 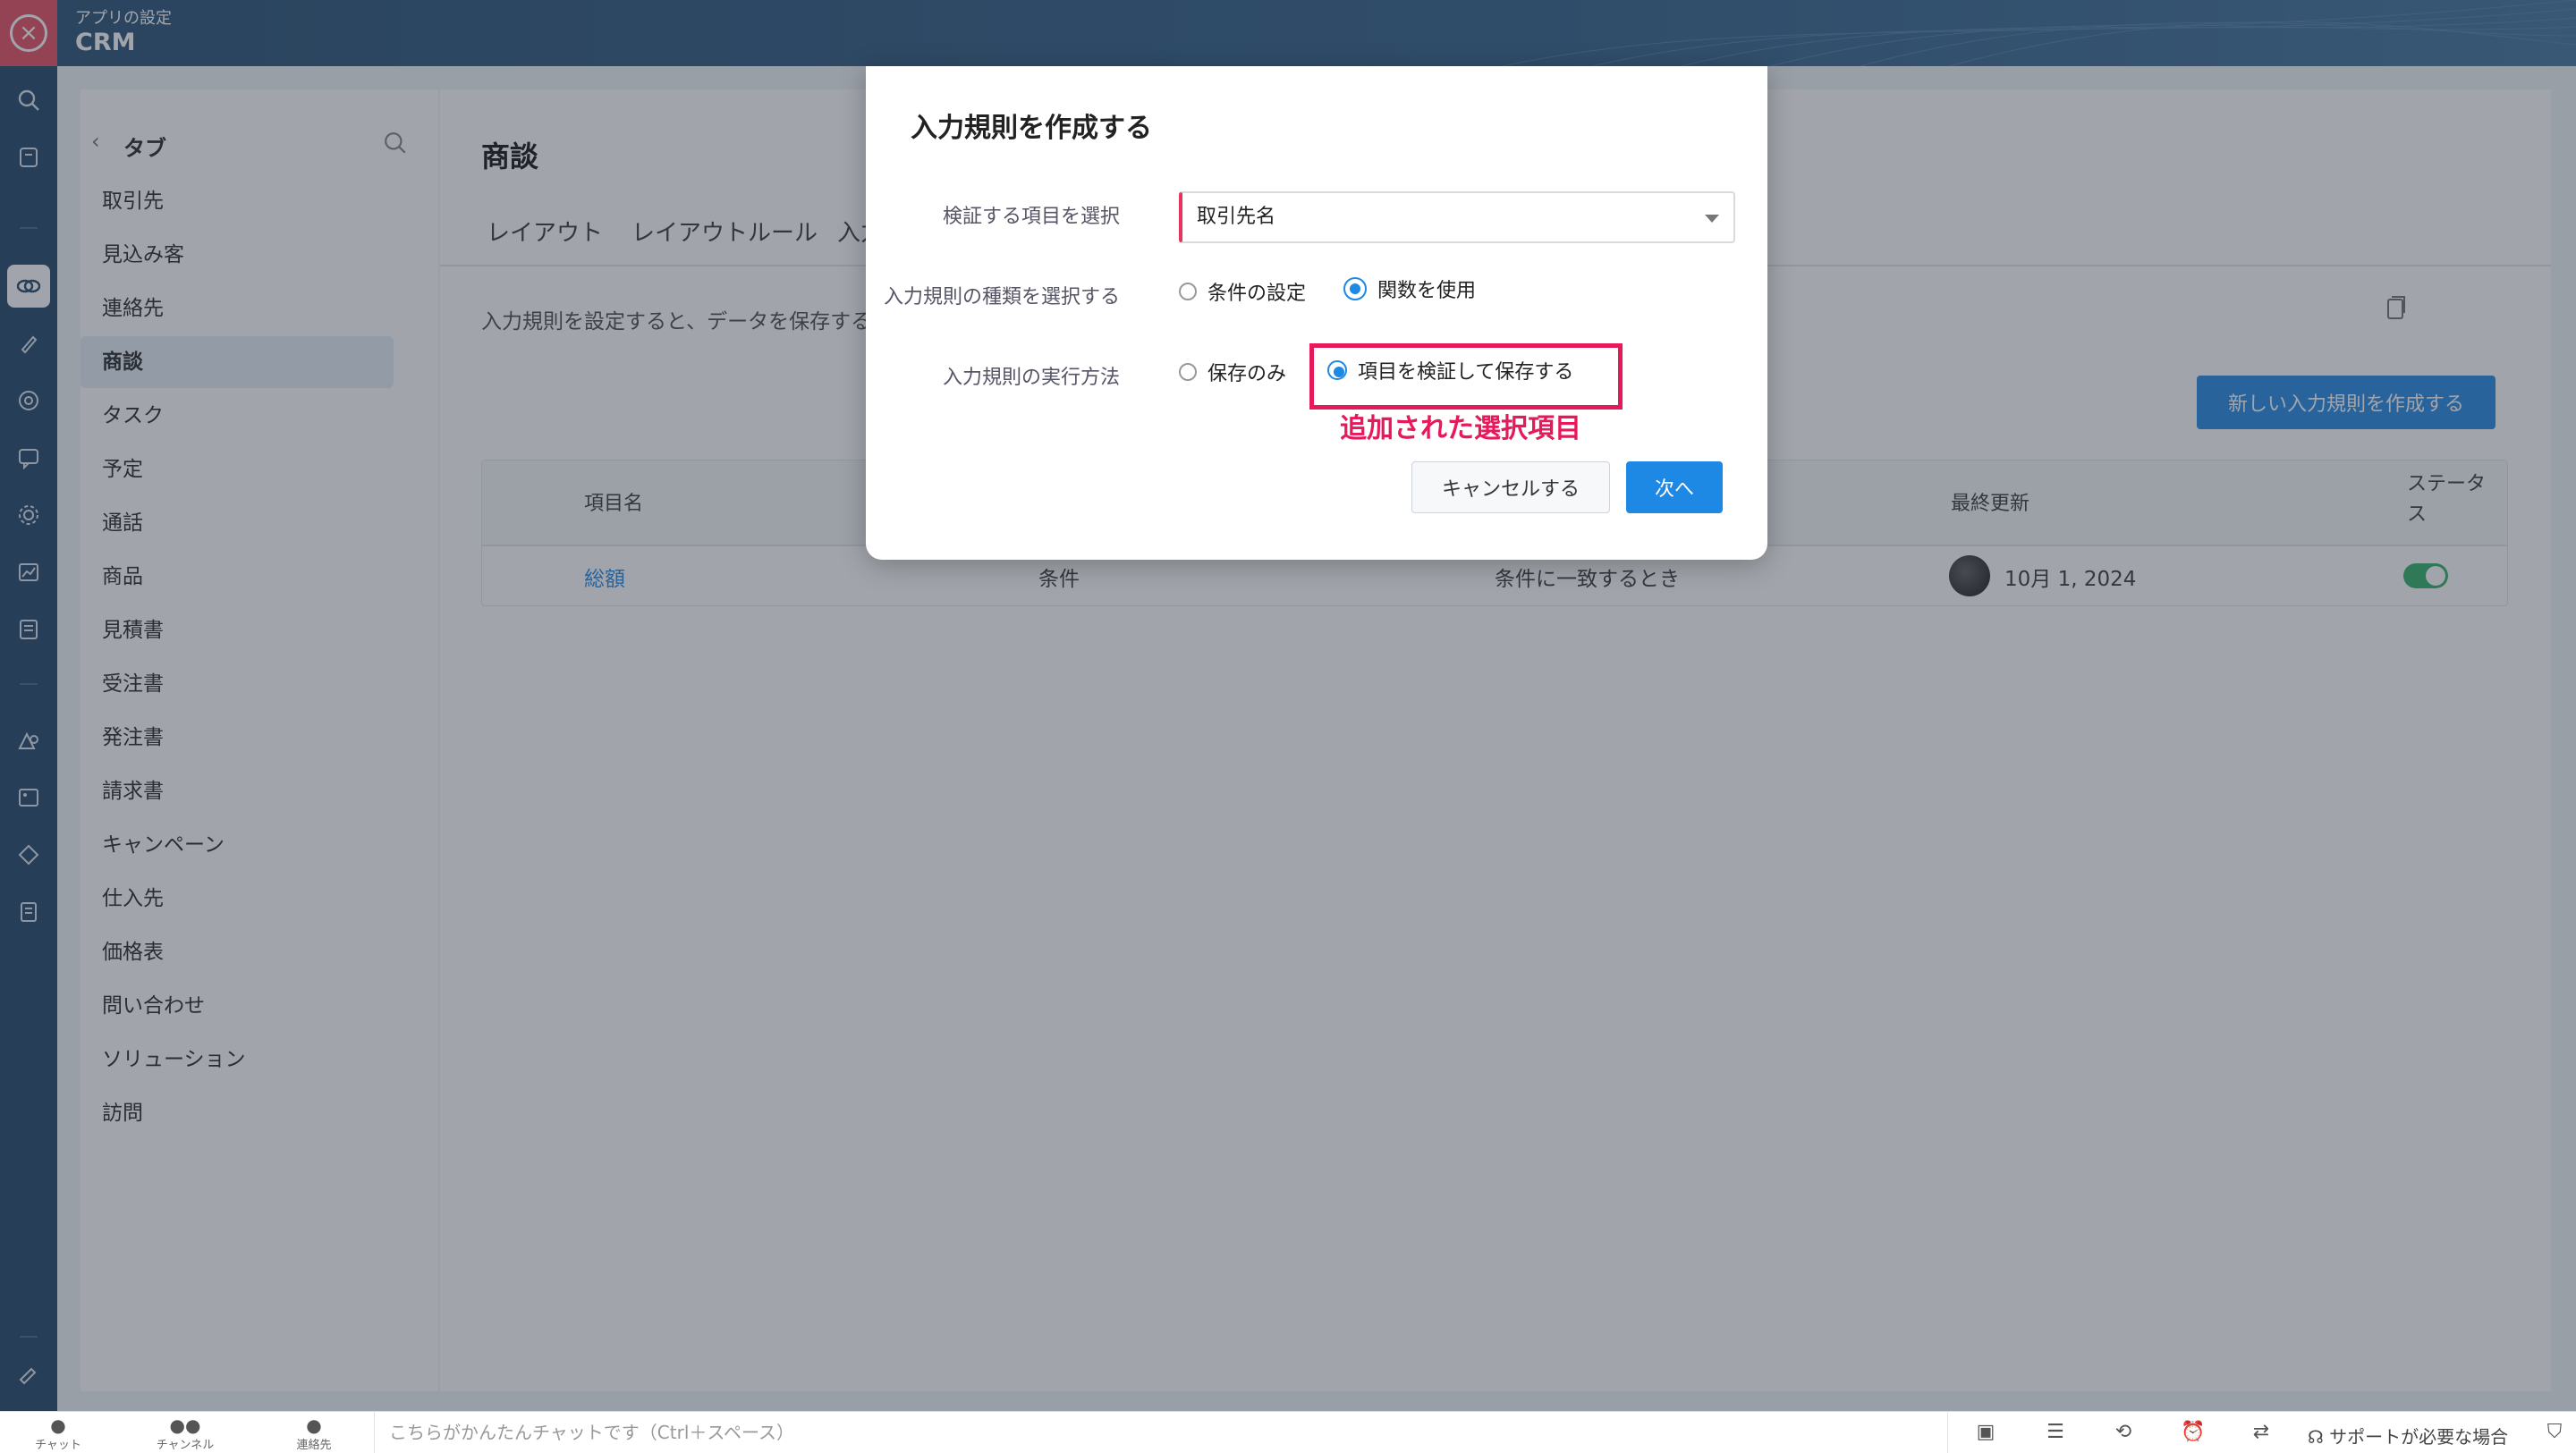 What do you see at coordinates (58, 1426) in the screenshot?
I see `chat-icon: ●` at bounding box center [58, 1426].